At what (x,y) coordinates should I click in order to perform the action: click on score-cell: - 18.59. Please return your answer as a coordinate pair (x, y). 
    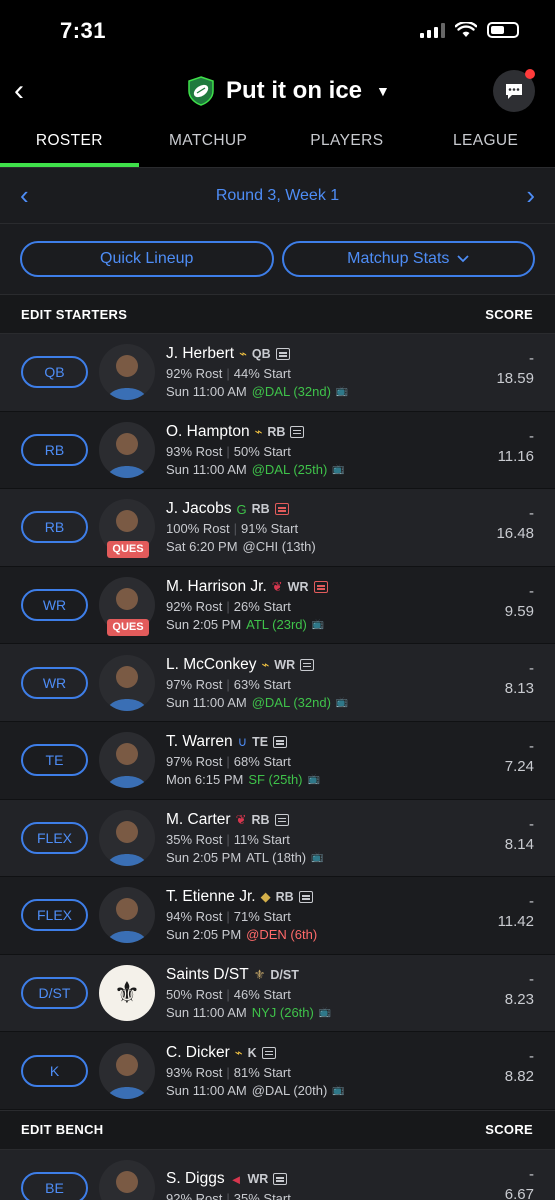
    Looking at the image, I should click on (515, 368).